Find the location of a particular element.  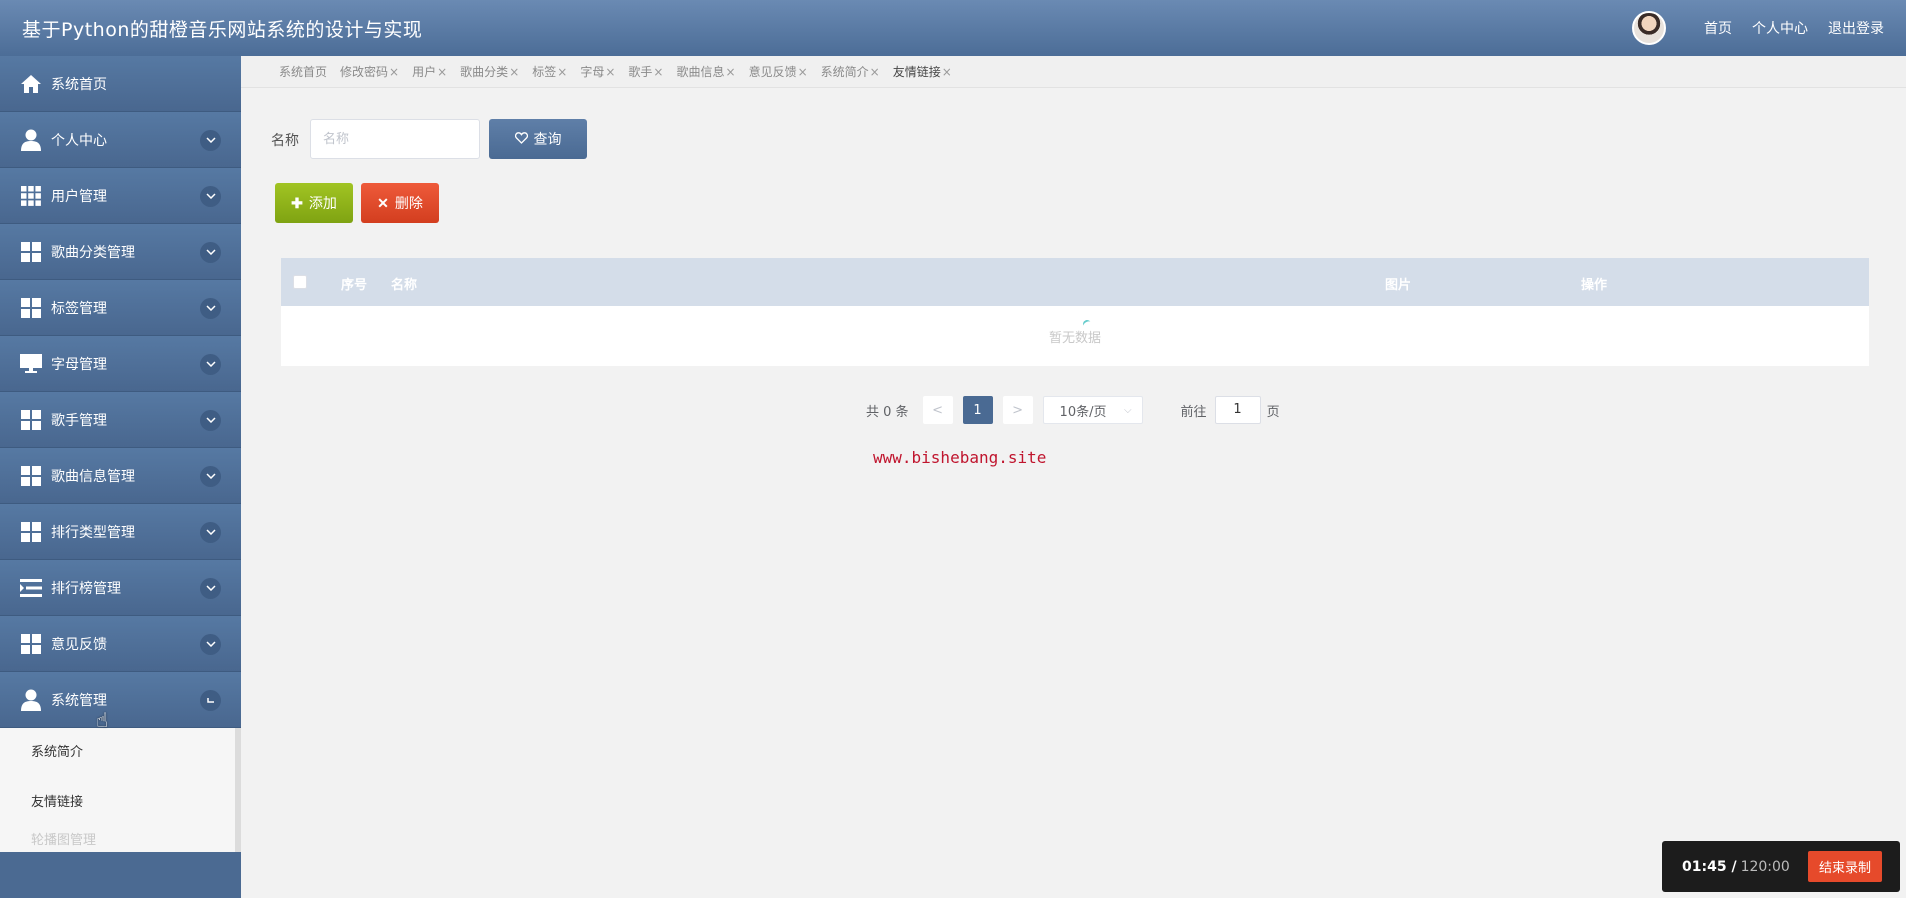

sidebar-item-letters: 字母管理 is located at coordinates (120, 364).